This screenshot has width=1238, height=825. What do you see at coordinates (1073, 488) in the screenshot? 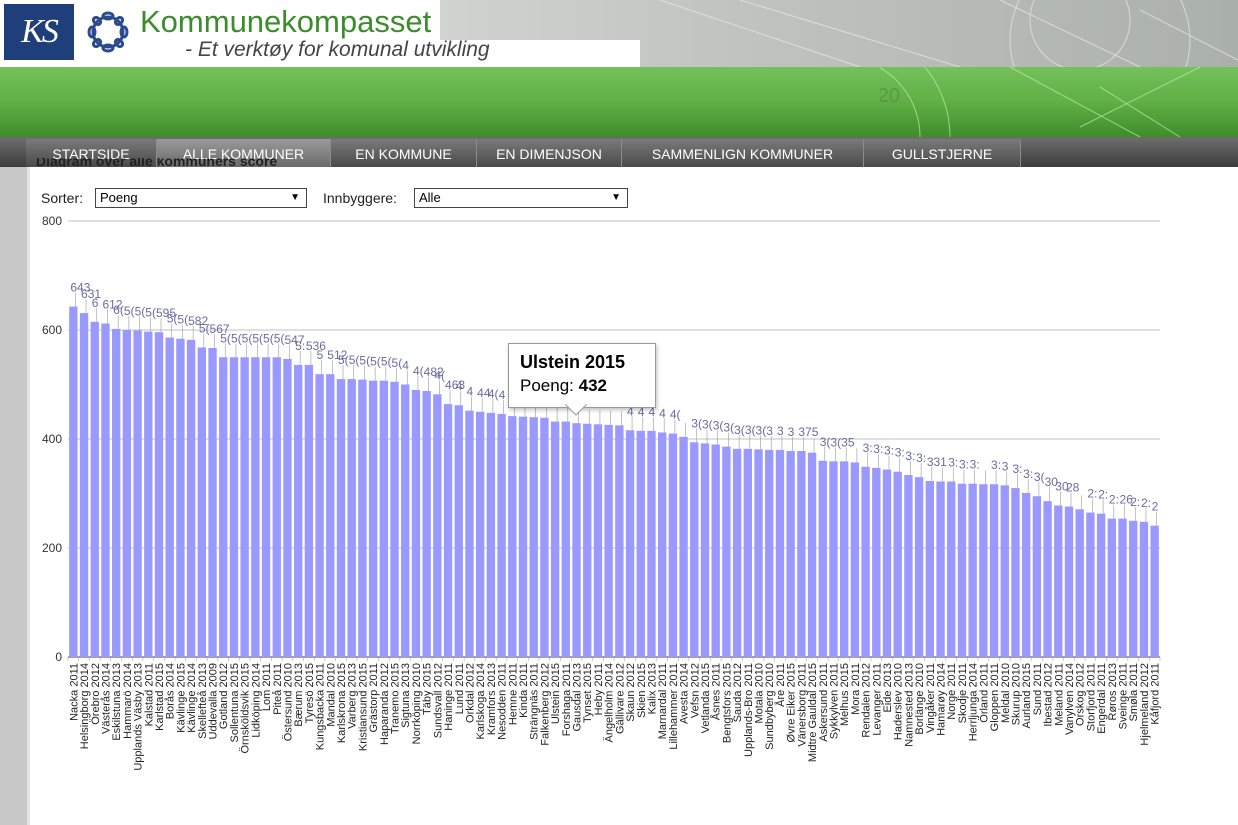
I see `data-label: 28` at bounding box center [1073, 488].